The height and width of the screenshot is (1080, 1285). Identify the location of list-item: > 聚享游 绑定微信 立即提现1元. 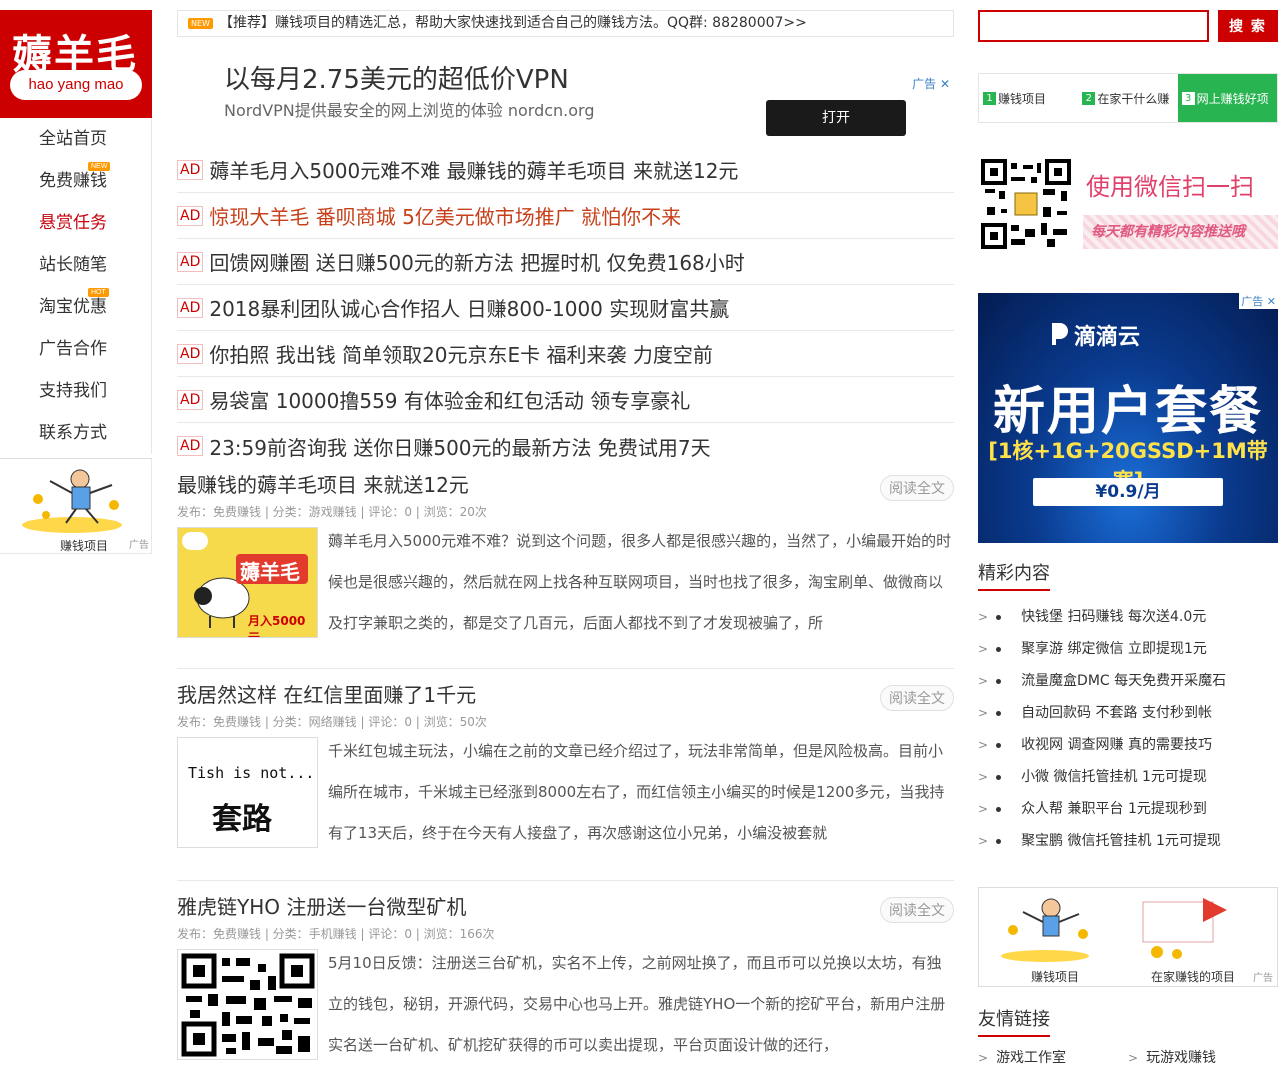
(1128, 649).